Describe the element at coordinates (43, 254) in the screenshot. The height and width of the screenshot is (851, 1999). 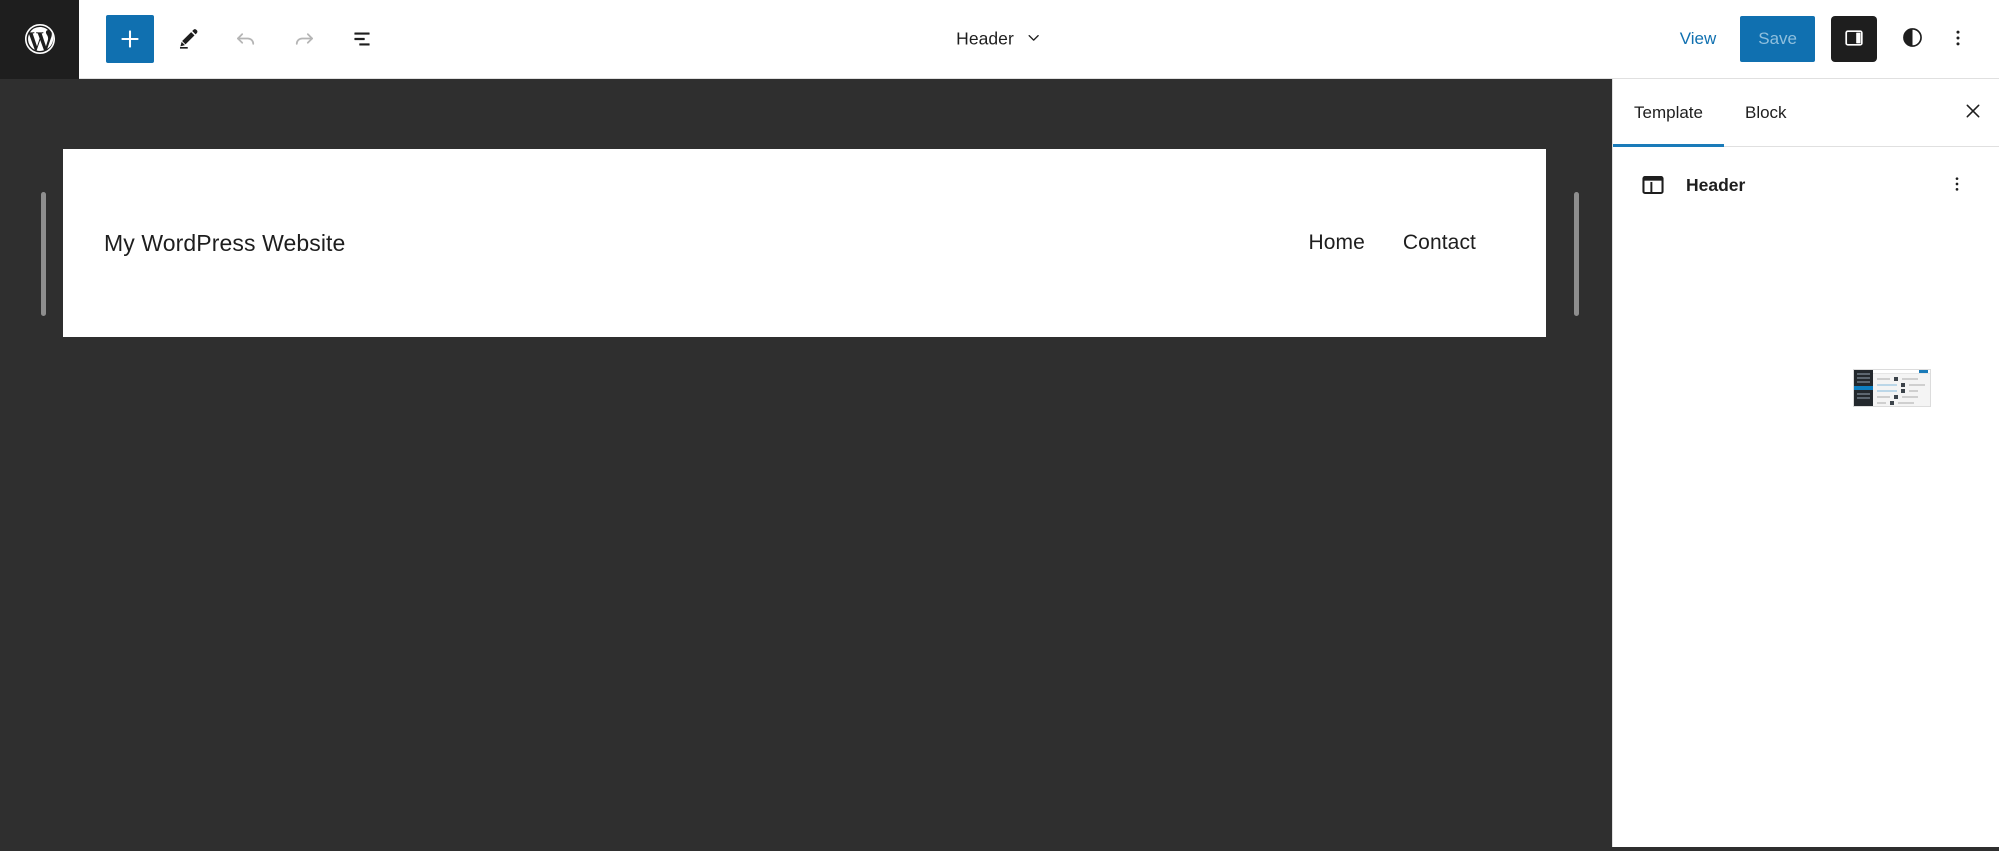
I see `canvas-resize-handle-left` at that location.